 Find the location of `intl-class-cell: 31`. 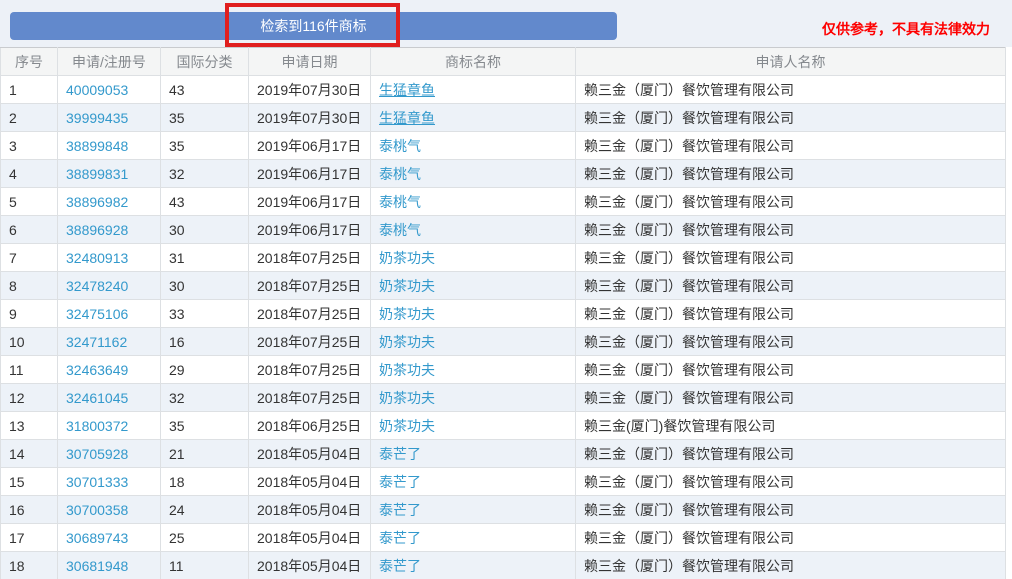

intl-class-cell: 31 is located at coordinates (204, 257).